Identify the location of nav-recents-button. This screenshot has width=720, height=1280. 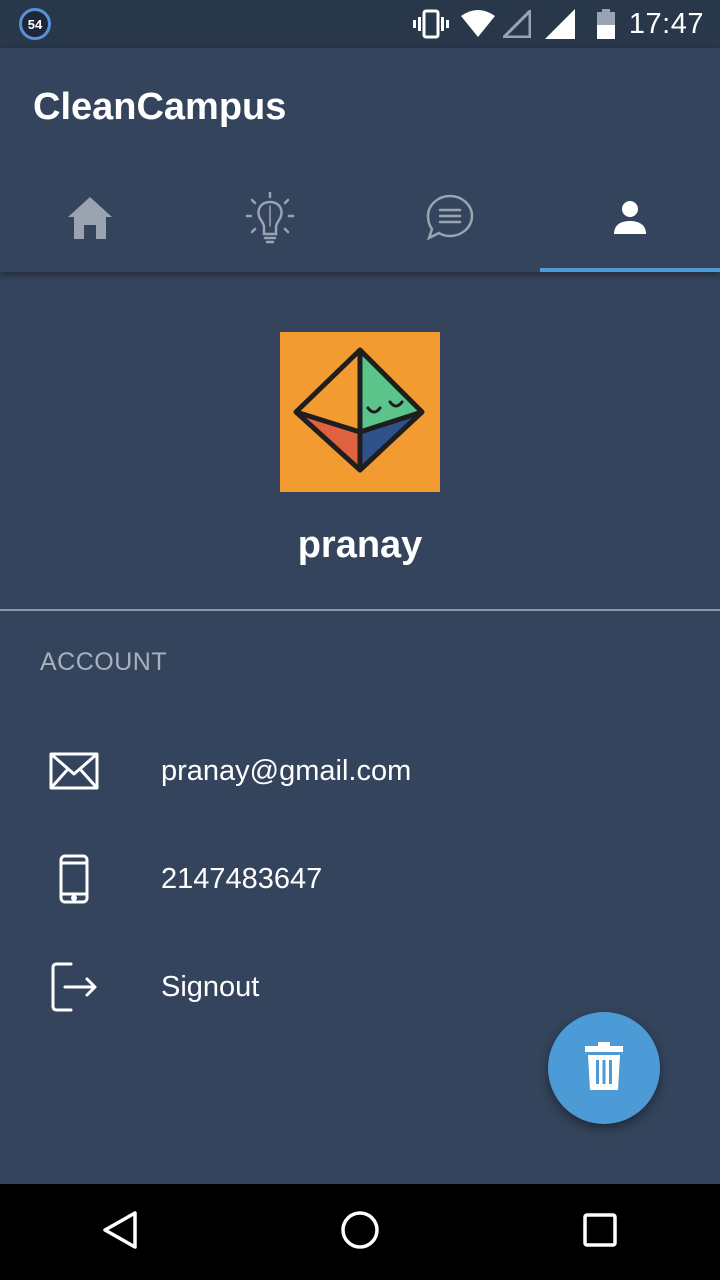
(600, 1232).